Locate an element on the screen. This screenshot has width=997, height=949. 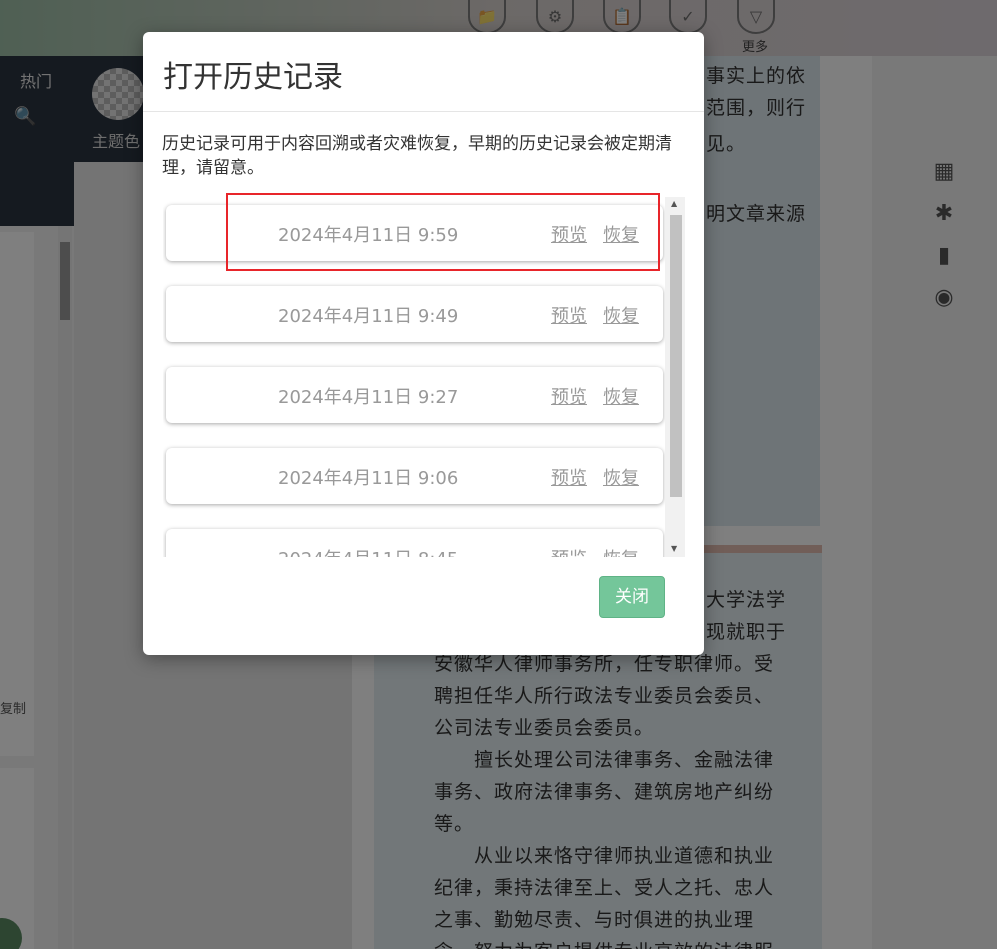
close-button: 关闭 is located at coordinates (632, 597).